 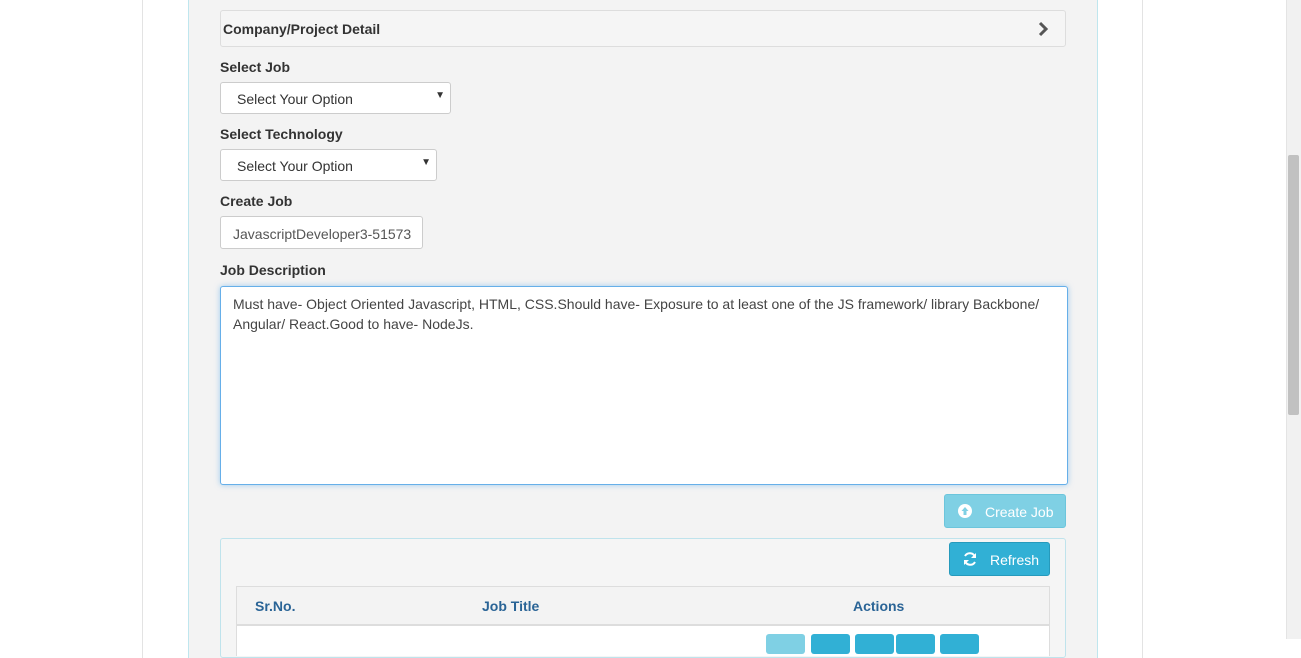 What do you see at coordinates (302, 29) in the screenshot?
I see `accordion-title: Company/Project Detail` at bounding box center [302, 29].